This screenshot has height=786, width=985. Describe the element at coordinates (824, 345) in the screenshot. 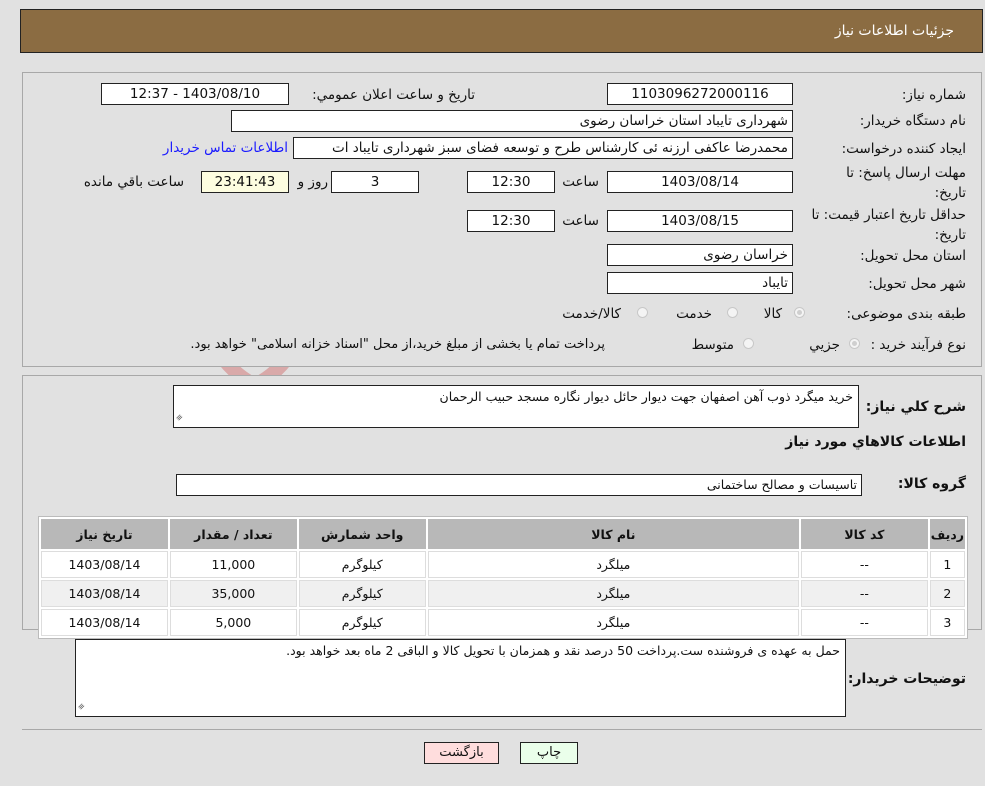

I see `process-option-minor: جزیي` at that location.